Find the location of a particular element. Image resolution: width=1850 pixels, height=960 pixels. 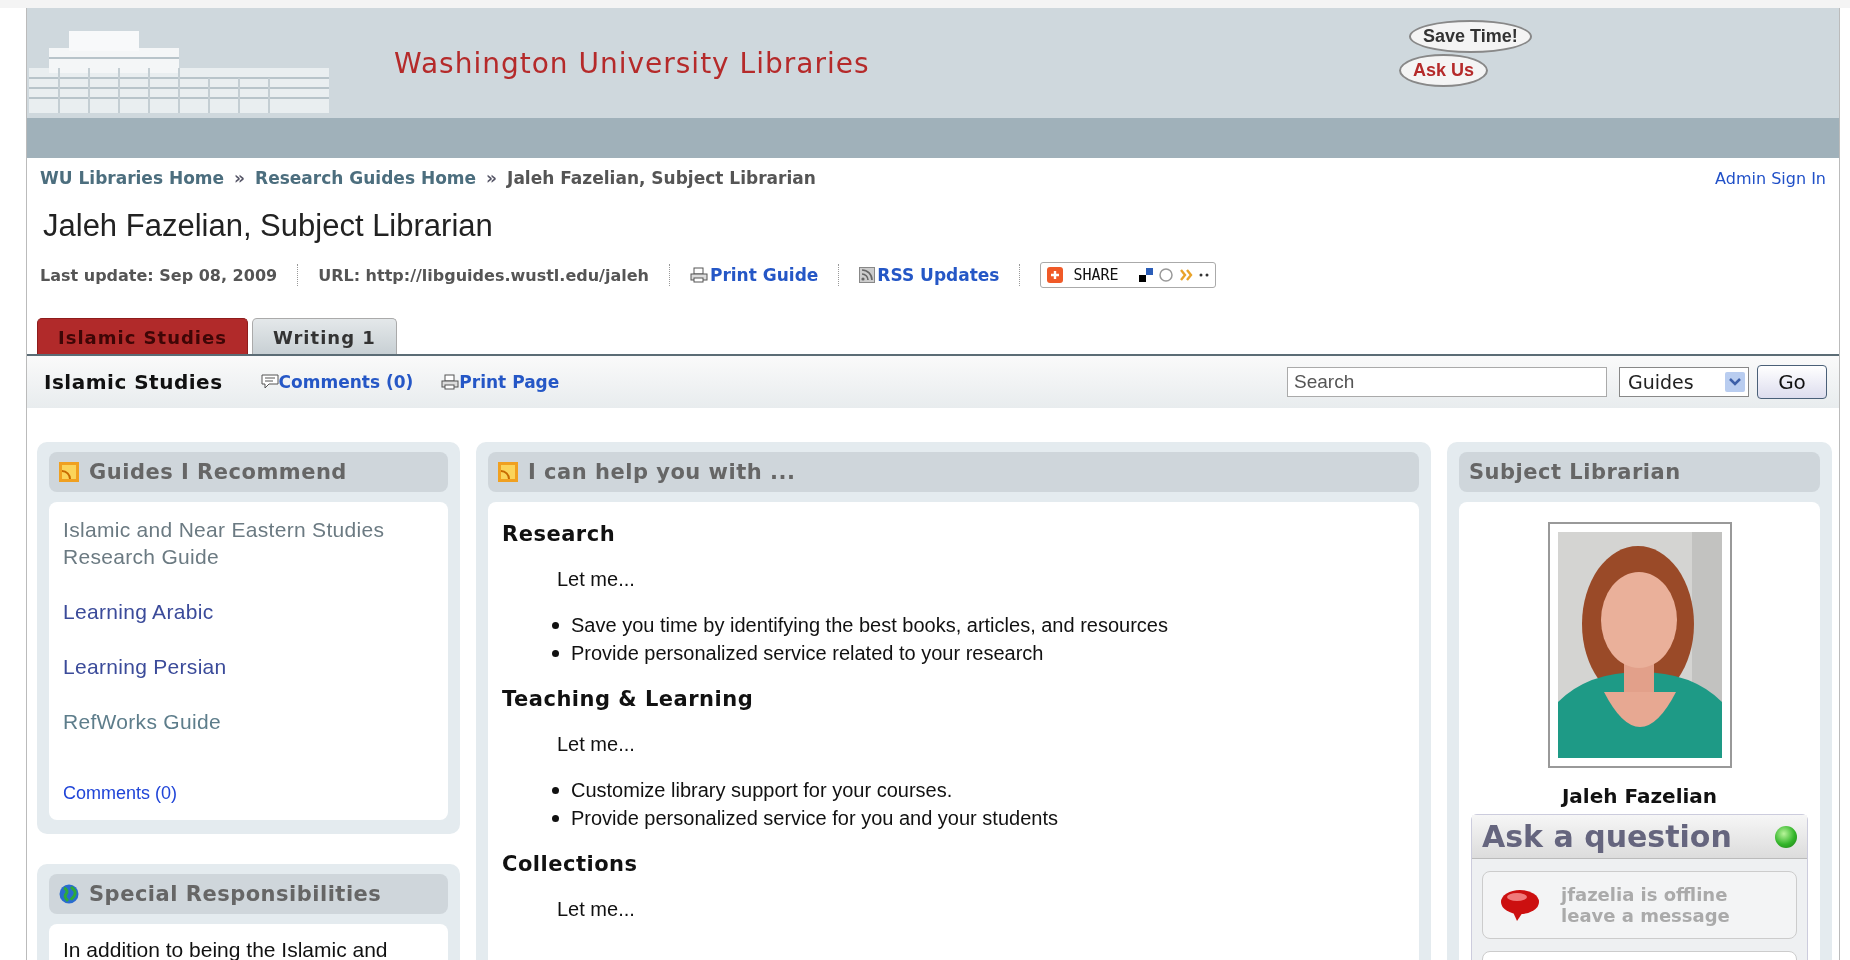

breadcrumb-current: Jaleh Fazelian, Subject Librarian is located at coordinates (661, 178).